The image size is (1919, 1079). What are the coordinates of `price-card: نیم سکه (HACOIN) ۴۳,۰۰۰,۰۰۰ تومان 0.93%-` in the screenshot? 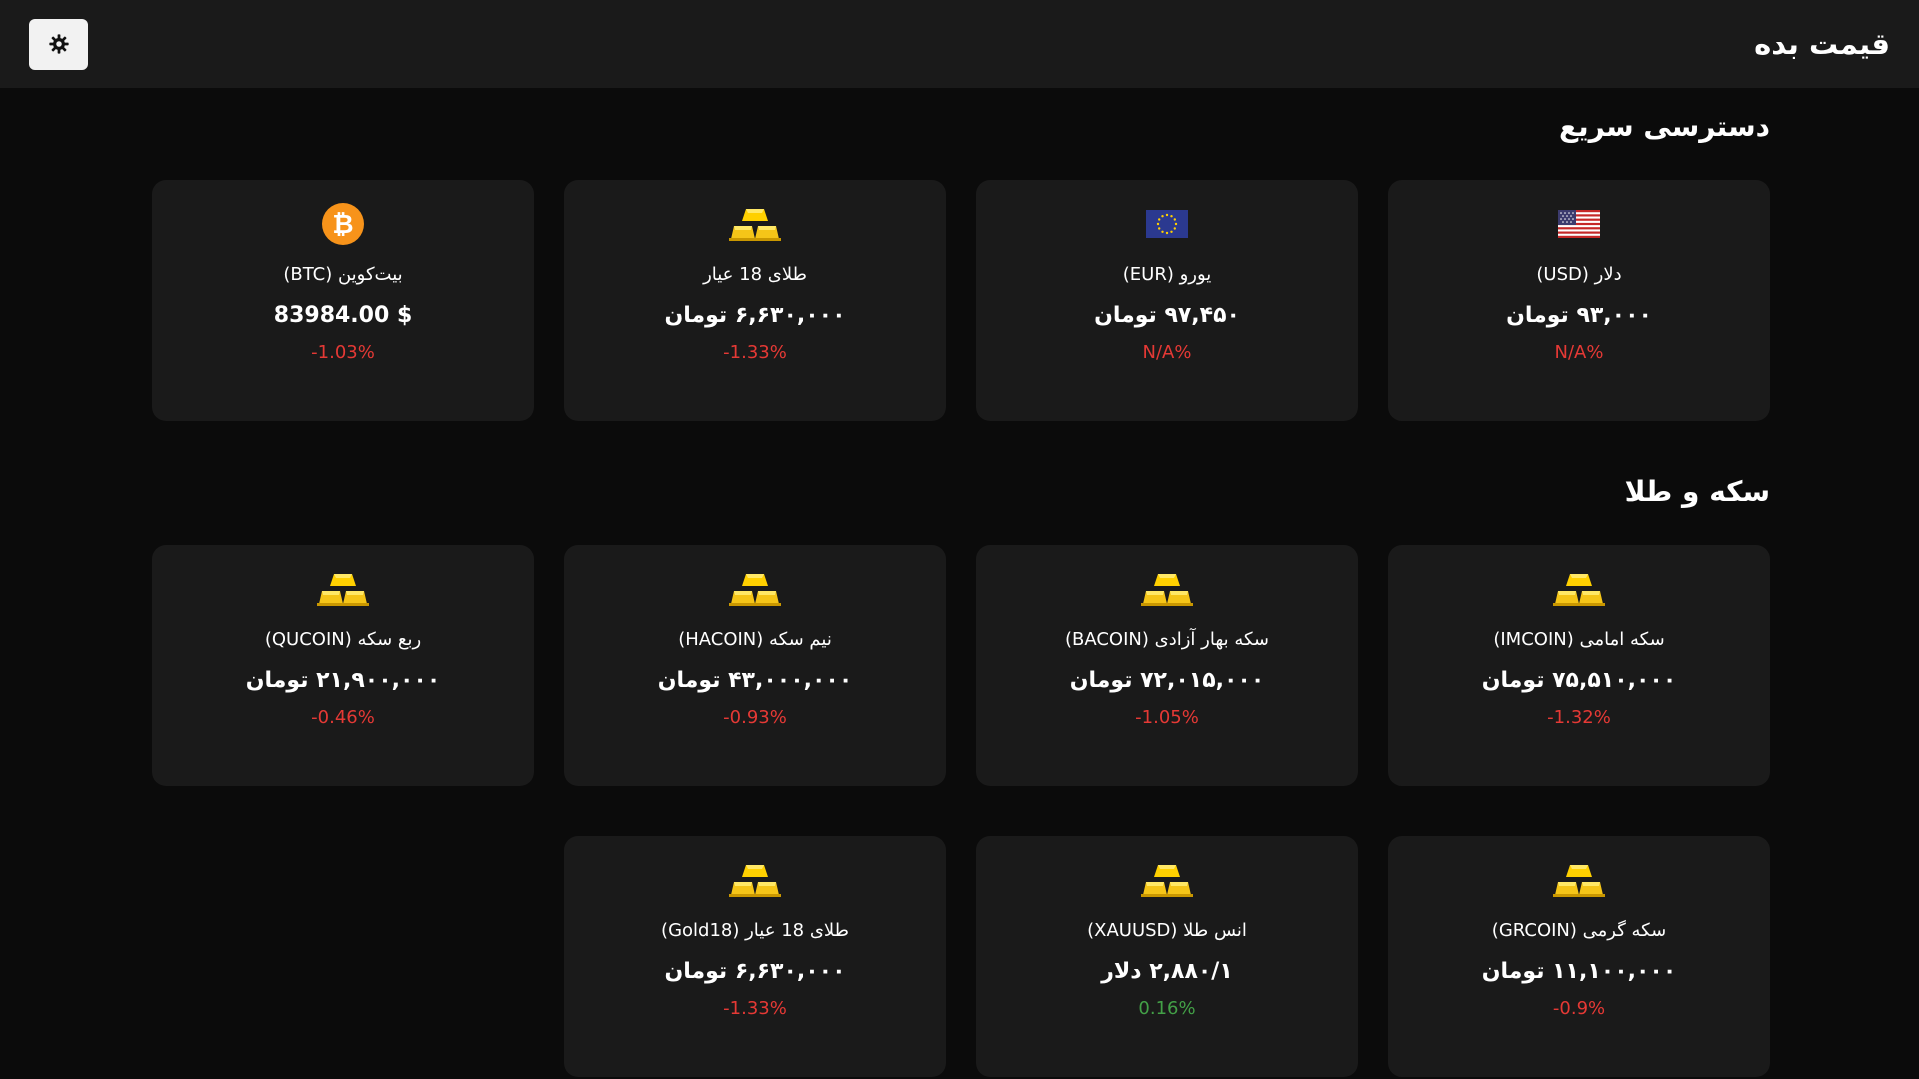 It's located at (755, 665).